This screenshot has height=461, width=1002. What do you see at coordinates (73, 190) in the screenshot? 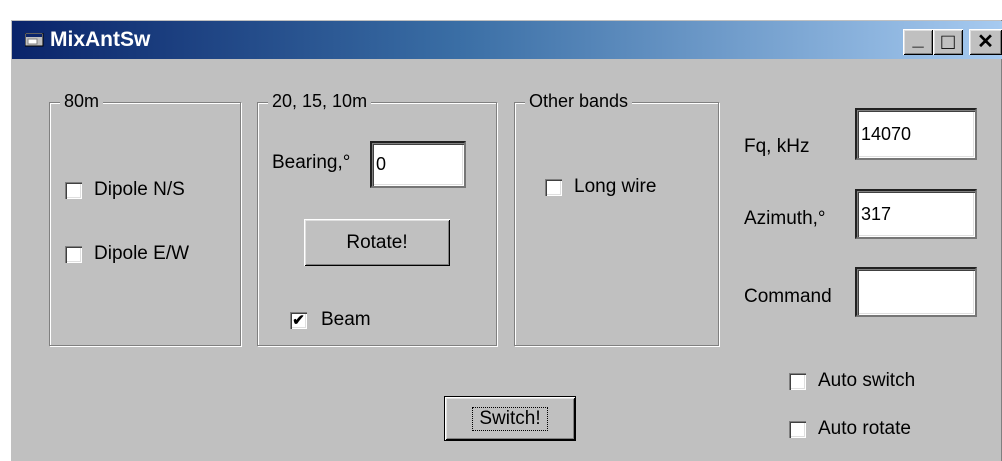
I see `dipole-ns-box` at bounding box center [73, 190].